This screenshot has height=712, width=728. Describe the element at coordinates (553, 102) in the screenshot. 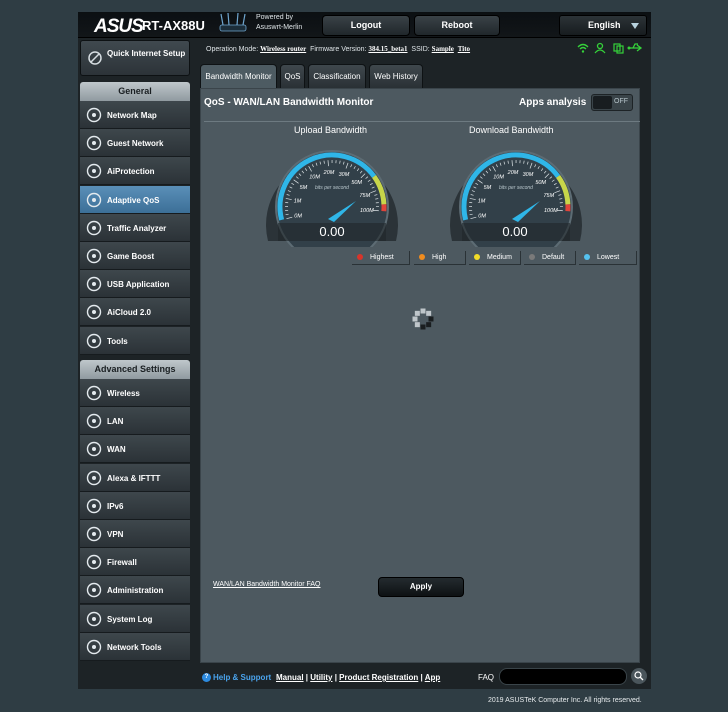

I see `apps-analysis-label: Apps analysis` at that location.